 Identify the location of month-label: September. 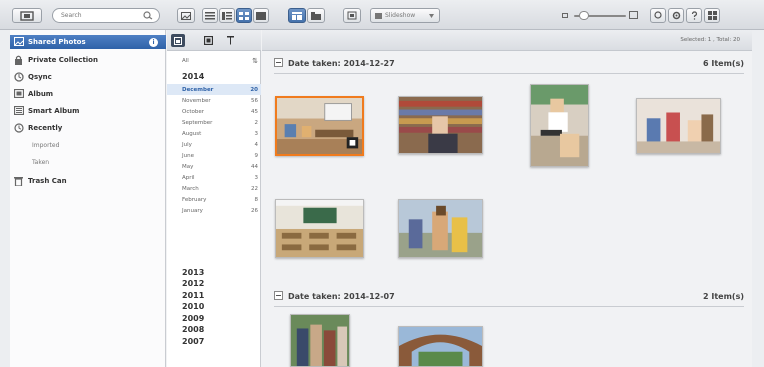
(197, 122).